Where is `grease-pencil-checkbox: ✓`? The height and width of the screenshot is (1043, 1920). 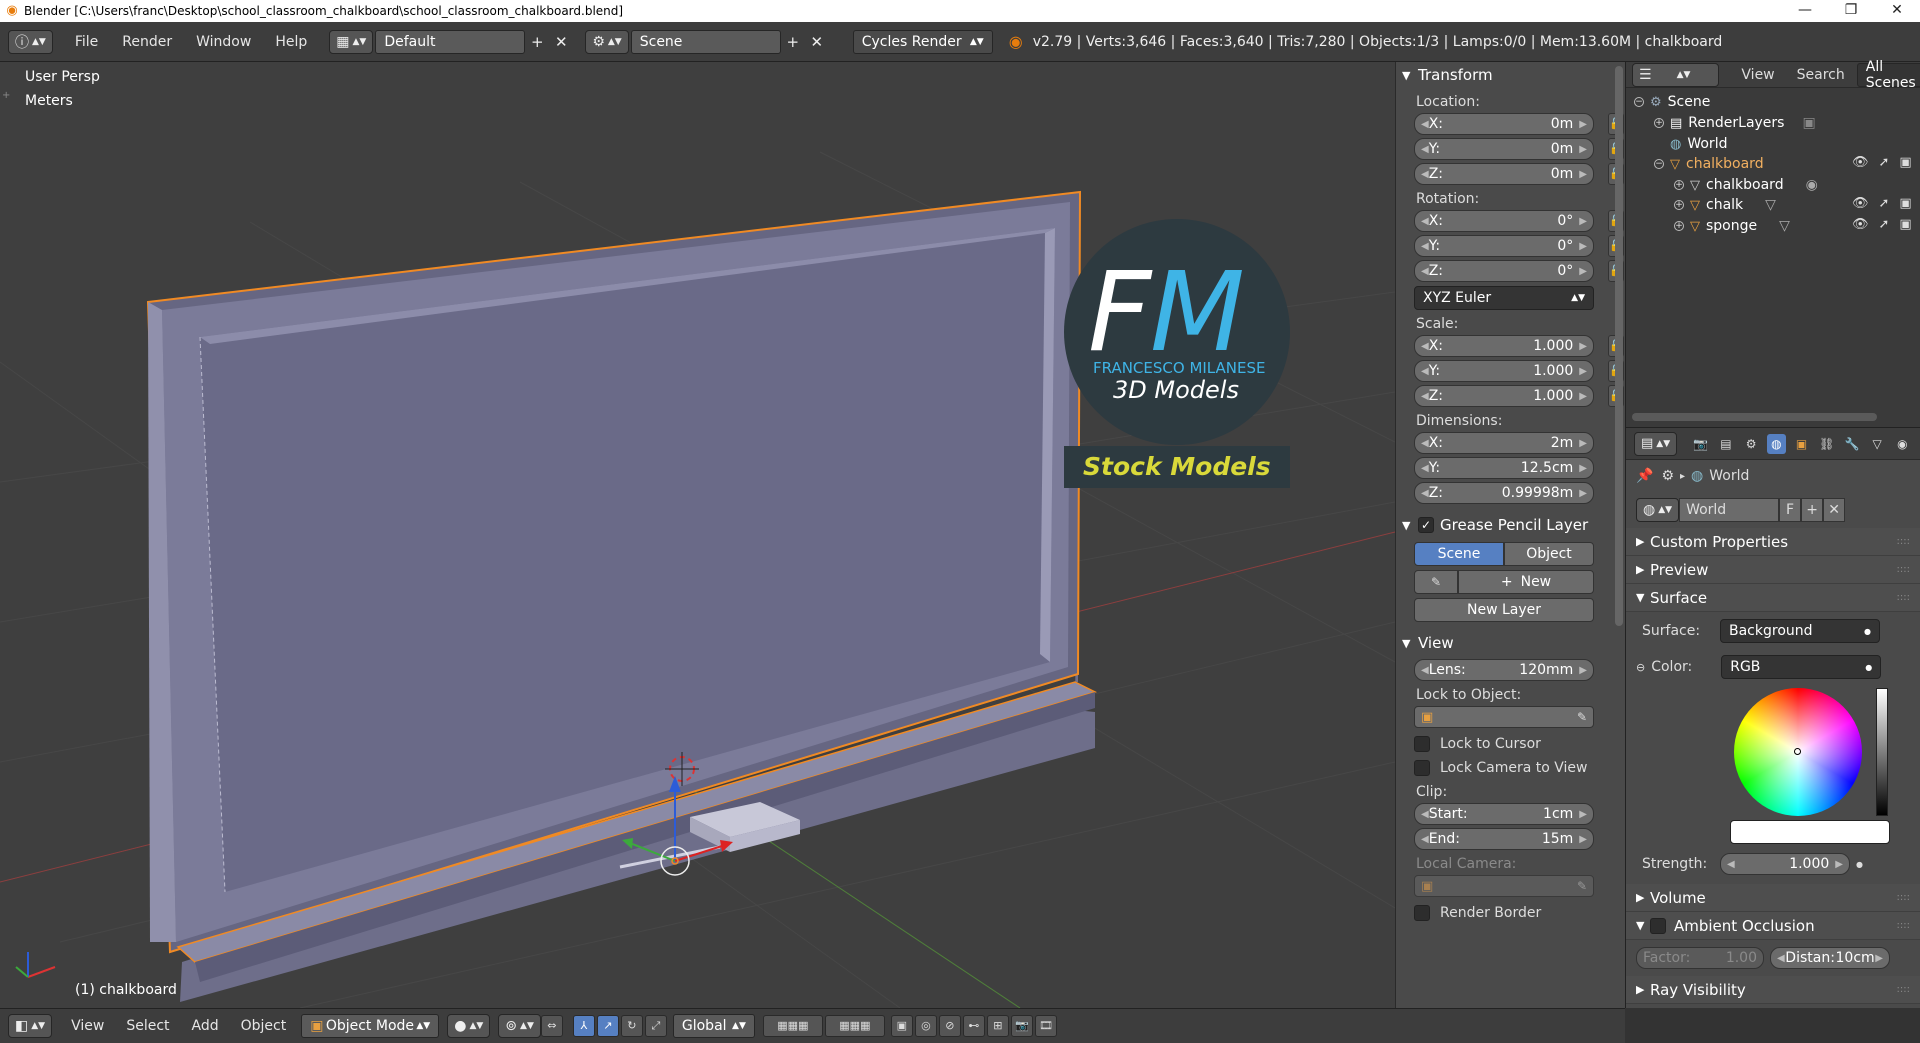
grease-pencil-checkbox: ✓ is located at coordinates (1426, 525).